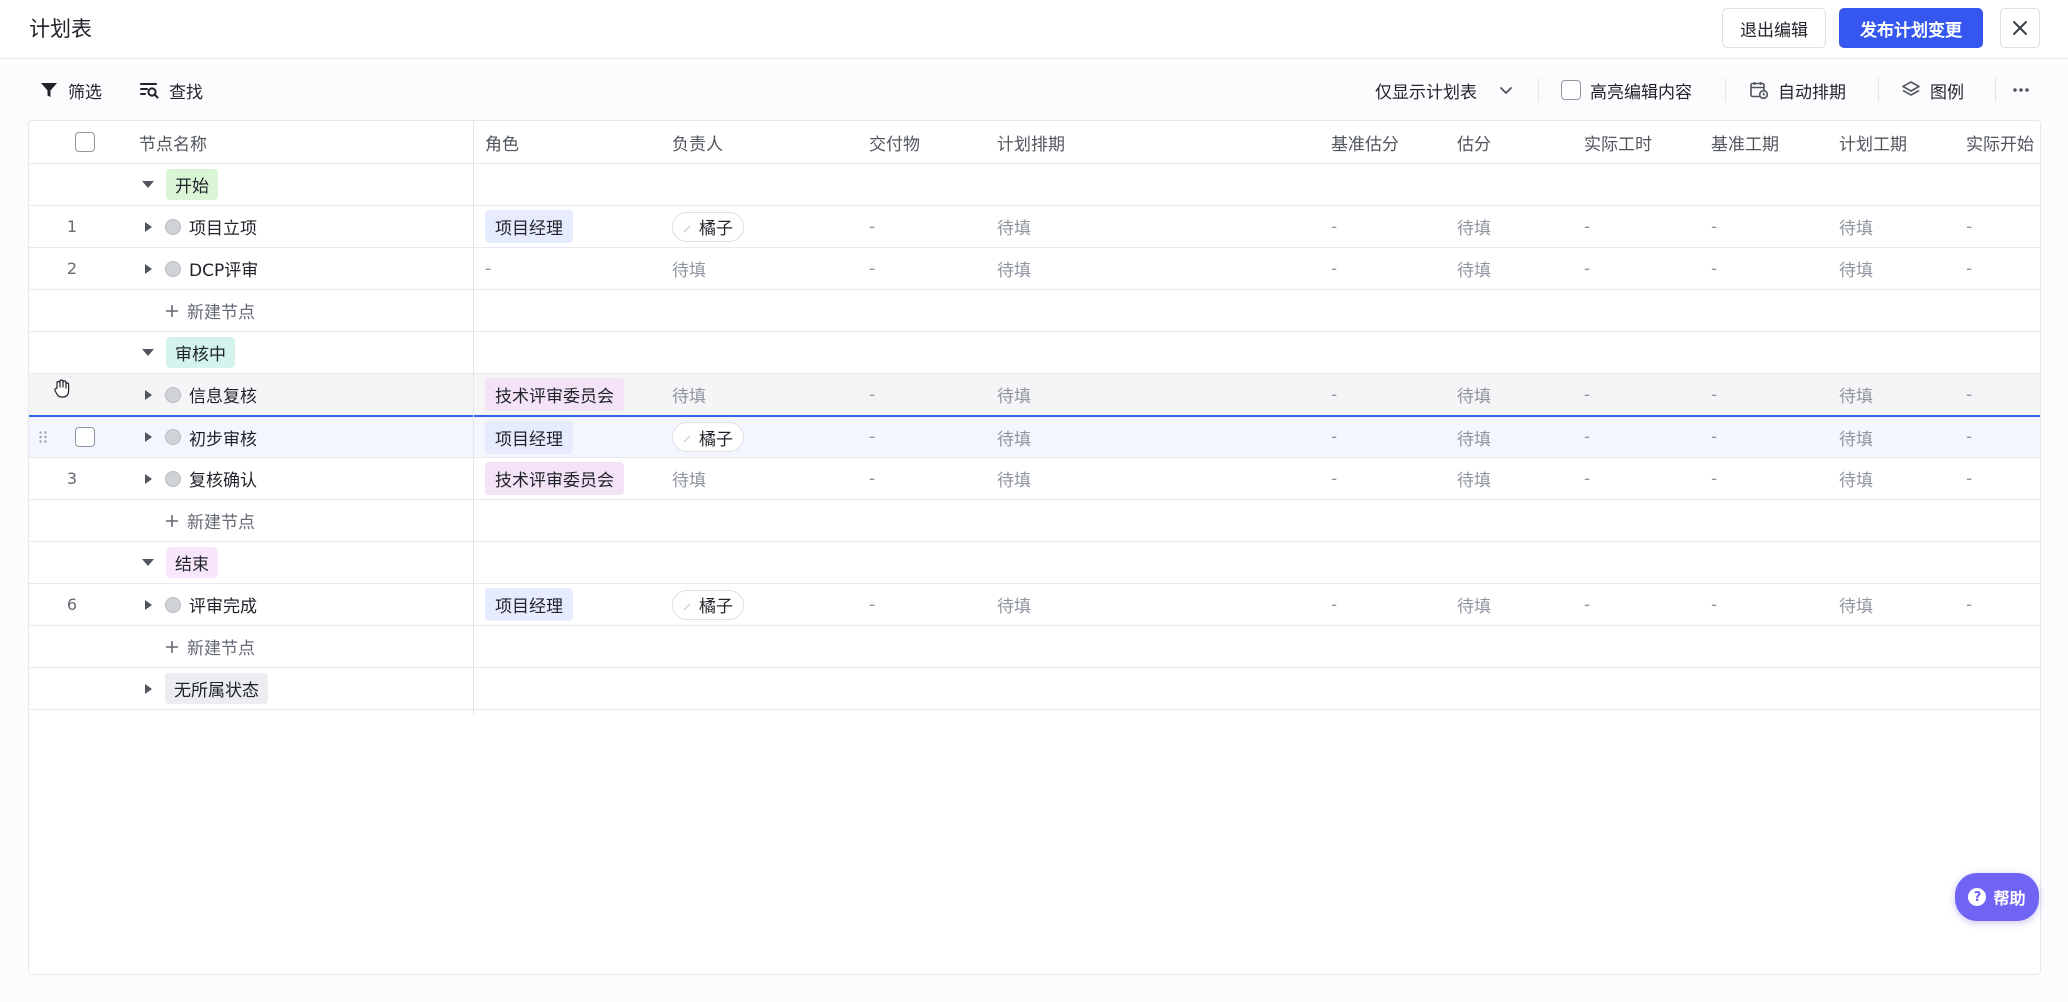 This screenshot has height=1002, width=2068. Describe the element at coordinates (85, 437) in the screenshot. I see `row-checkbox` at that location.